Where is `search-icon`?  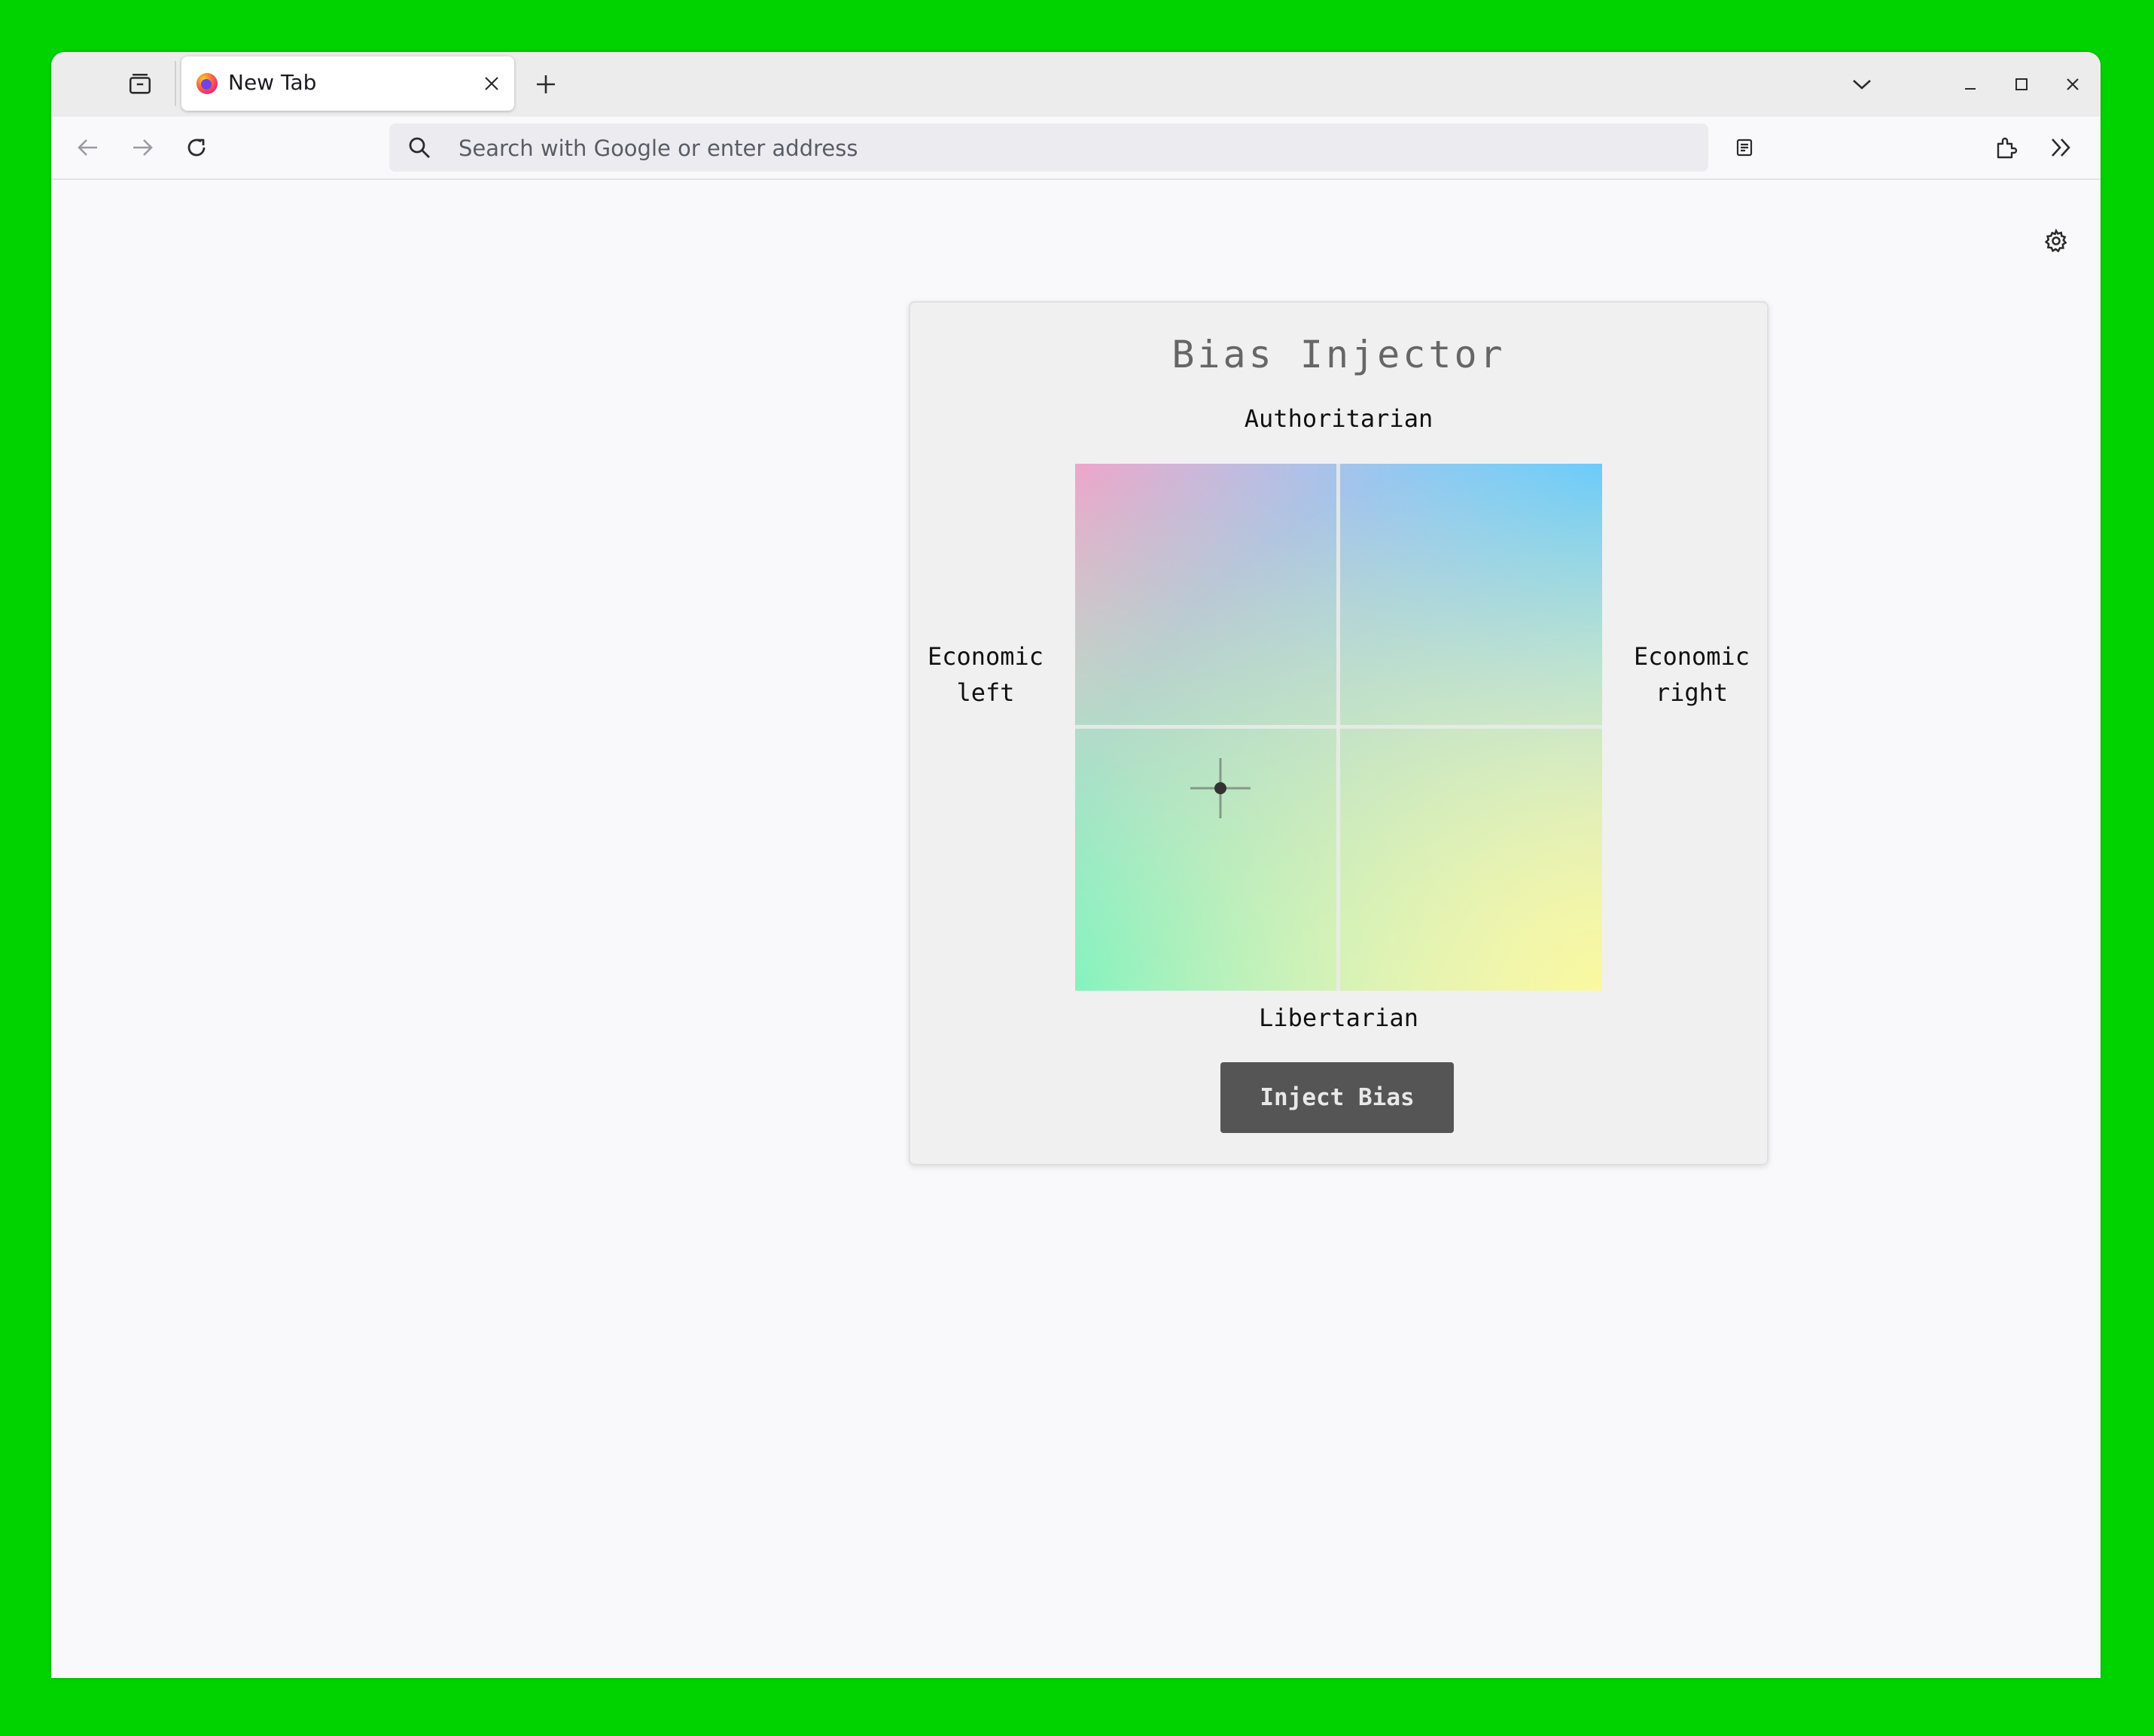 search-icon is located at coordinates (419, 147).